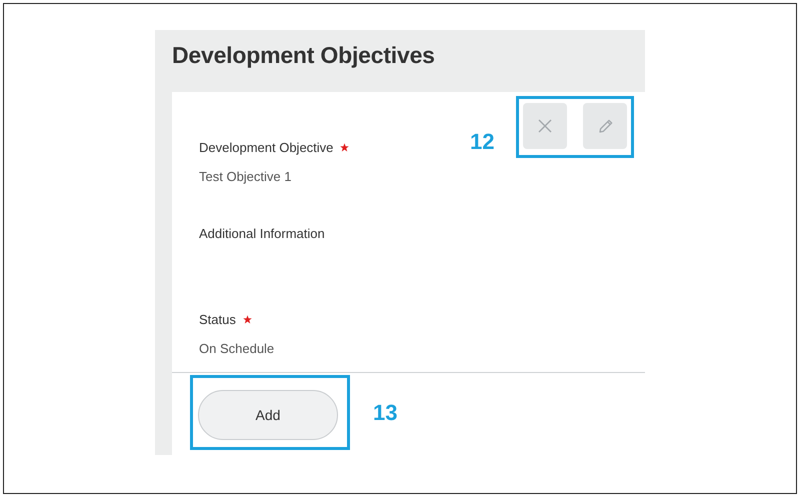  Describe the element at coordinates (385, 413) in the screenshot. I see `callout-number: 13` at that location.